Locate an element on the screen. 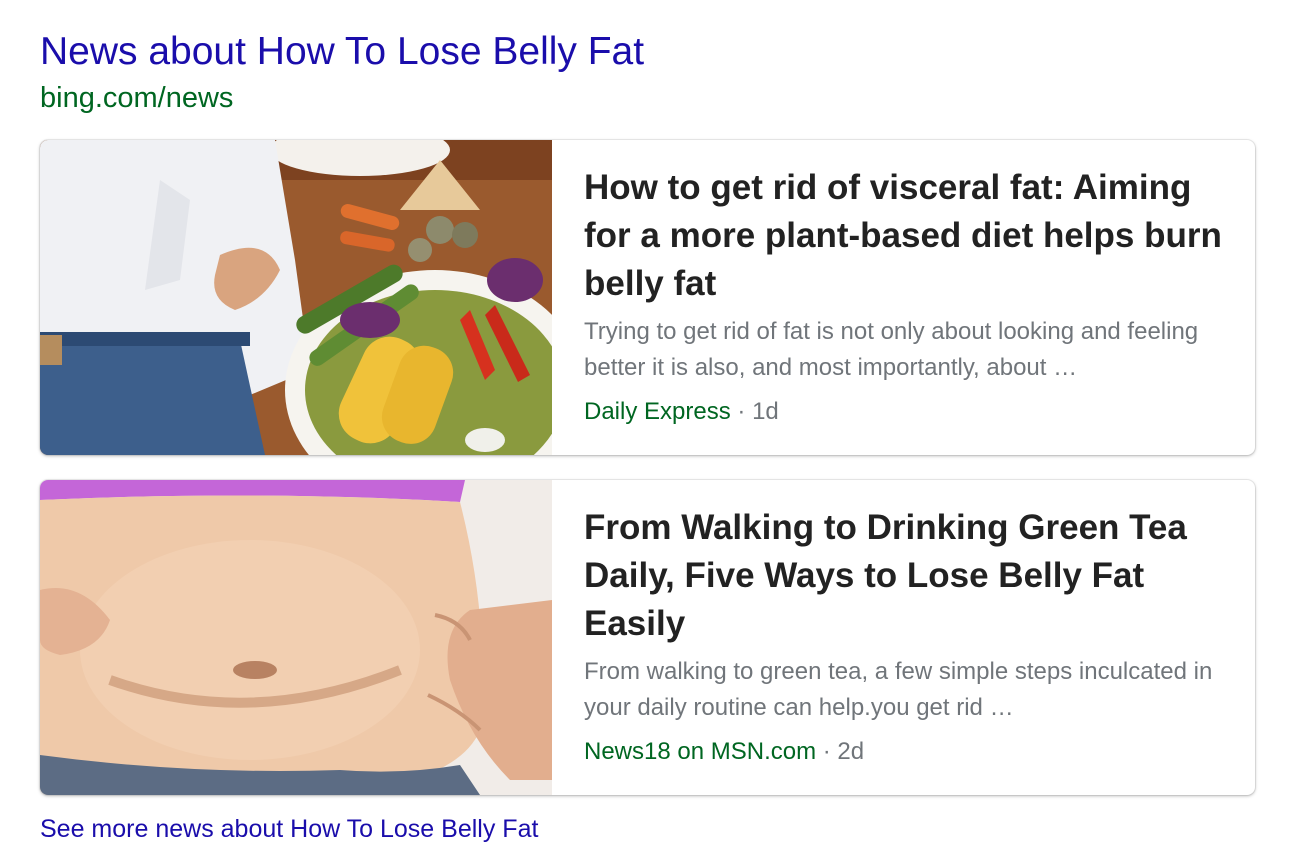 The width and height of the screenshot is (1296, 862). article-source: News18 on MSN.com is located at coordinates (700, 751).